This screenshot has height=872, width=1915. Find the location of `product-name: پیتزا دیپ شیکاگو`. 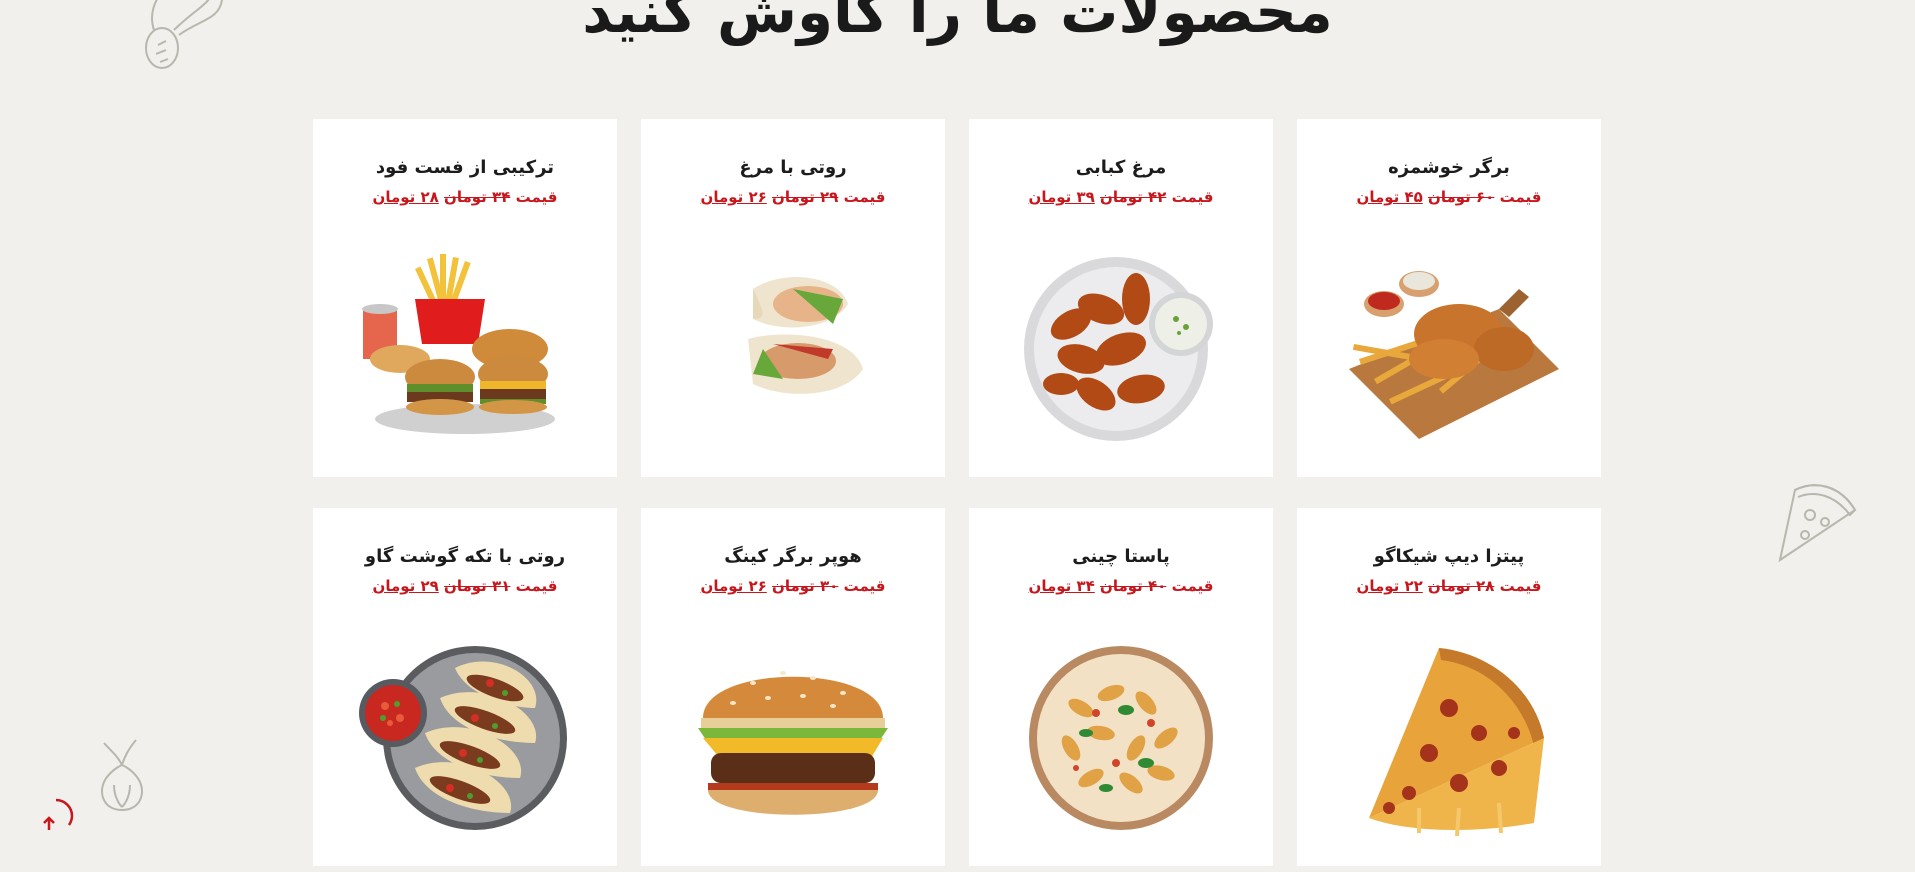

product-name: پیتزا دیپ شیکاگو is located at coordinates (1449, 556).